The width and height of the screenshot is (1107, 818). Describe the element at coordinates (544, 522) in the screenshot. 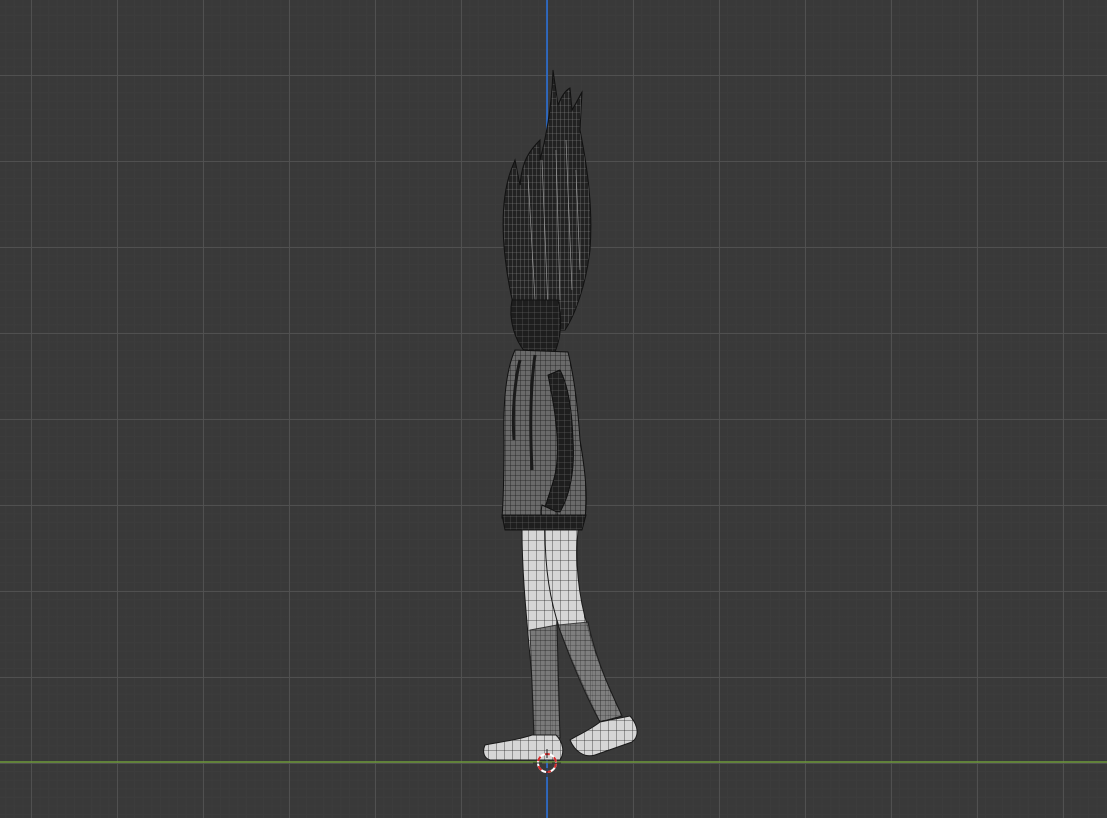

I see `skirt-hem-mesh` at that location.